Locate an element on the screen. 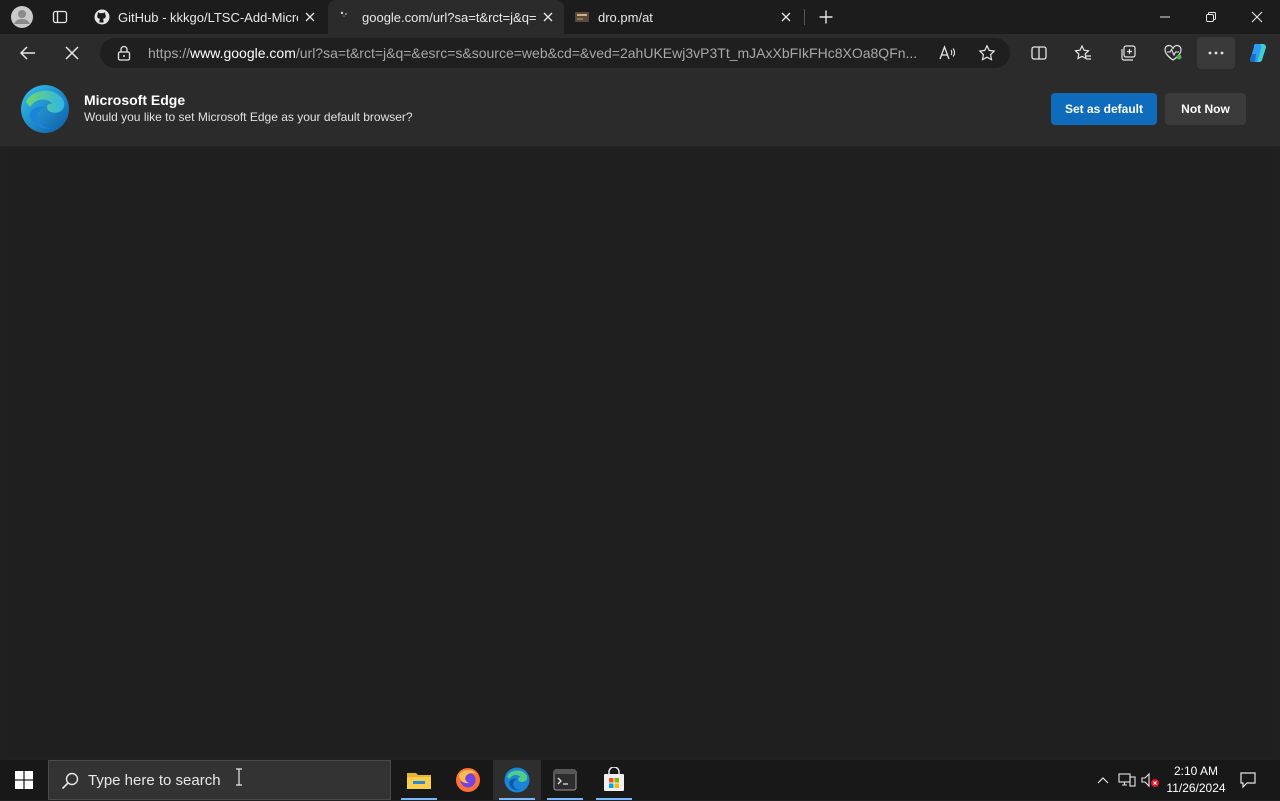 This screenshot has width=1280, height=801. edge-taskbar-icon is located at coordinates (517, 780).